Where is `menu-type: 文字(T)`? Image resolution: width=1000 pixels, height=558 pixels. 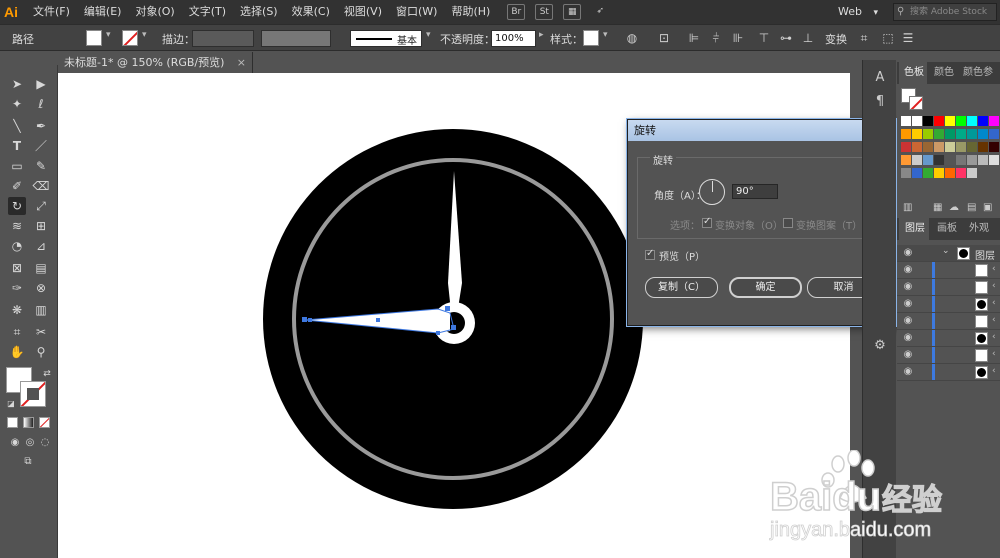 menu-type: 文字(T) is located at coordinates (207, 12).